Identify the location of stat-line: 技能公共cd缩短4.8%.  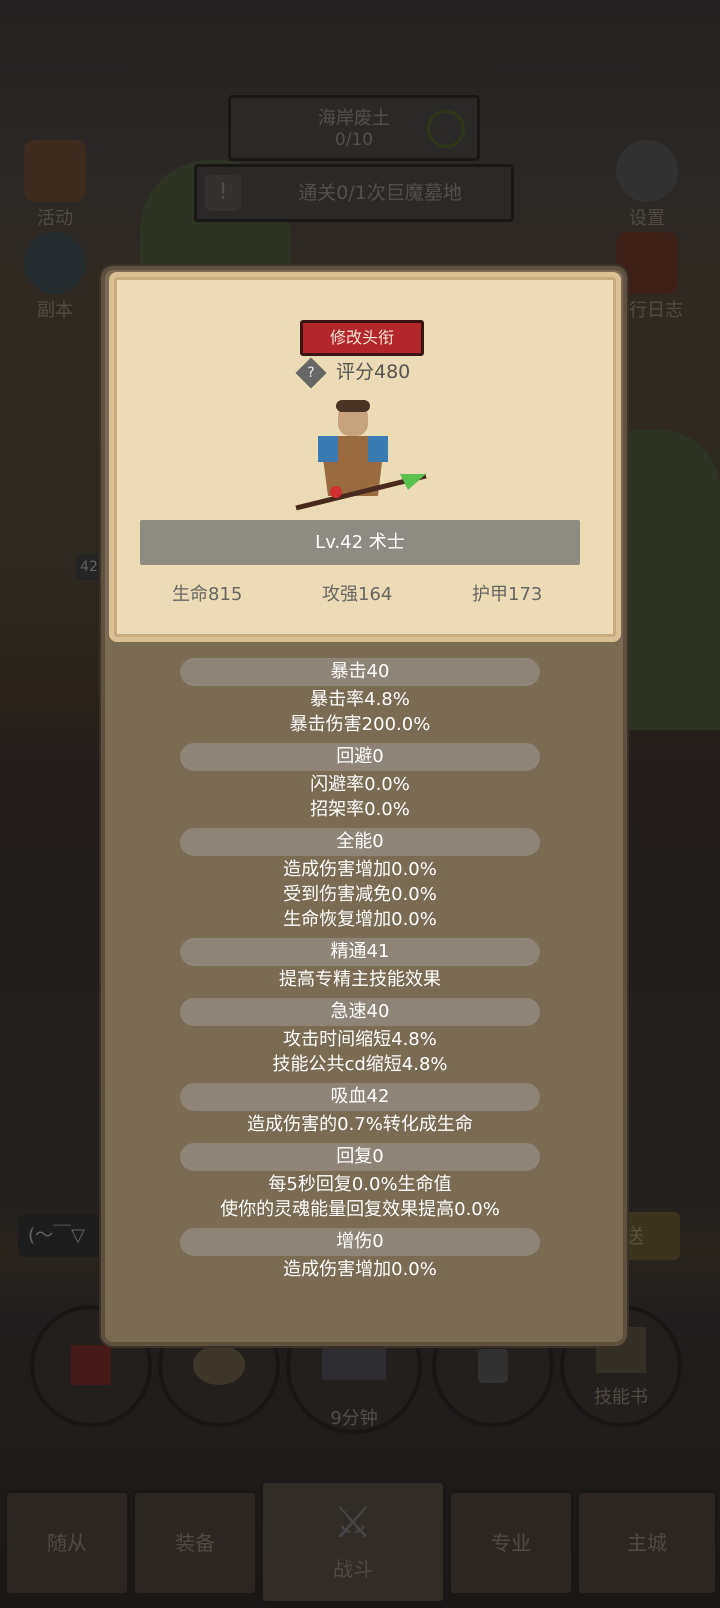
(360, 1064).